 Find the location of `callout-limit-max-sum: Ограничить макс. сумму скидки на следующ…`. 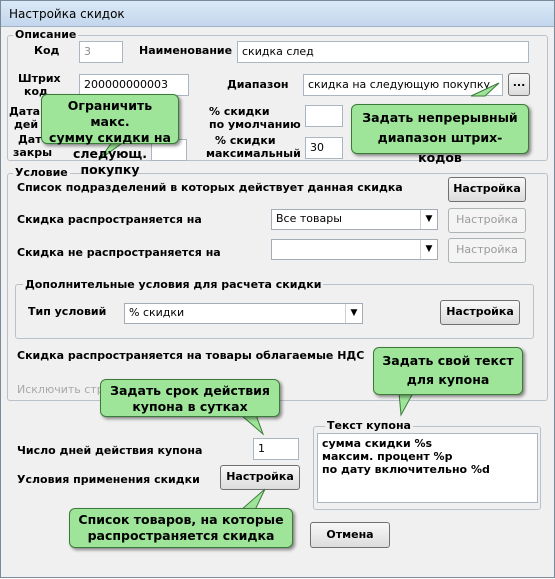

callout-limit-max-sum: Ограничить макс. сумму скидки на следующ… is located at coordinates (110, 135).